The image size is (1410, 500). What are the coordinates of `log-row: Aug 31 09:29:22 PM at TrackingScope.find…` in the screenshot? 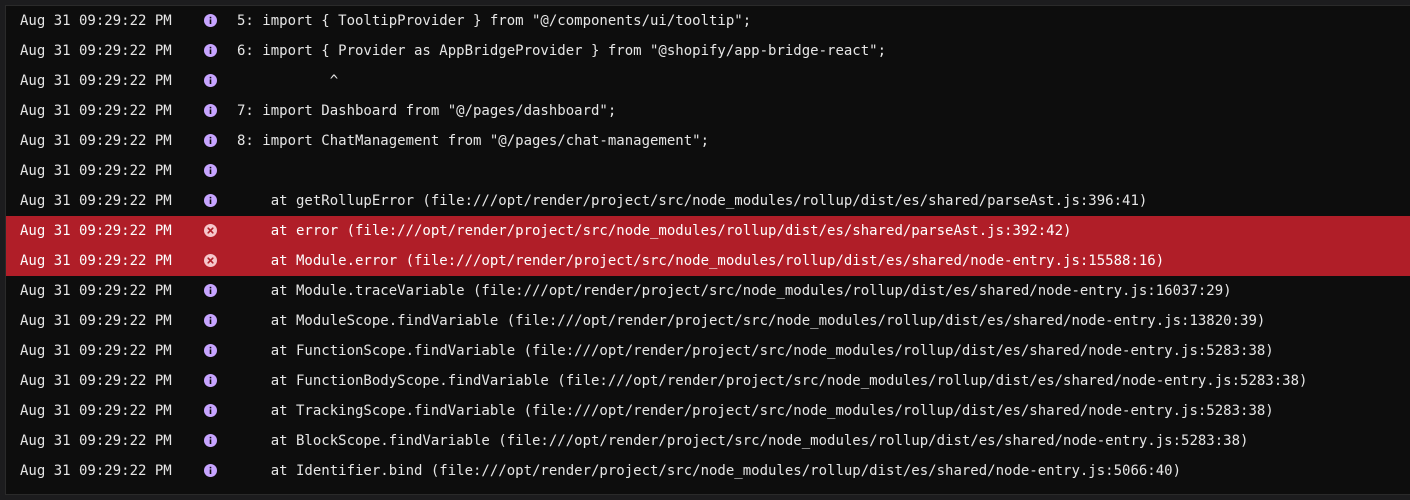 It's located at (708, 411).